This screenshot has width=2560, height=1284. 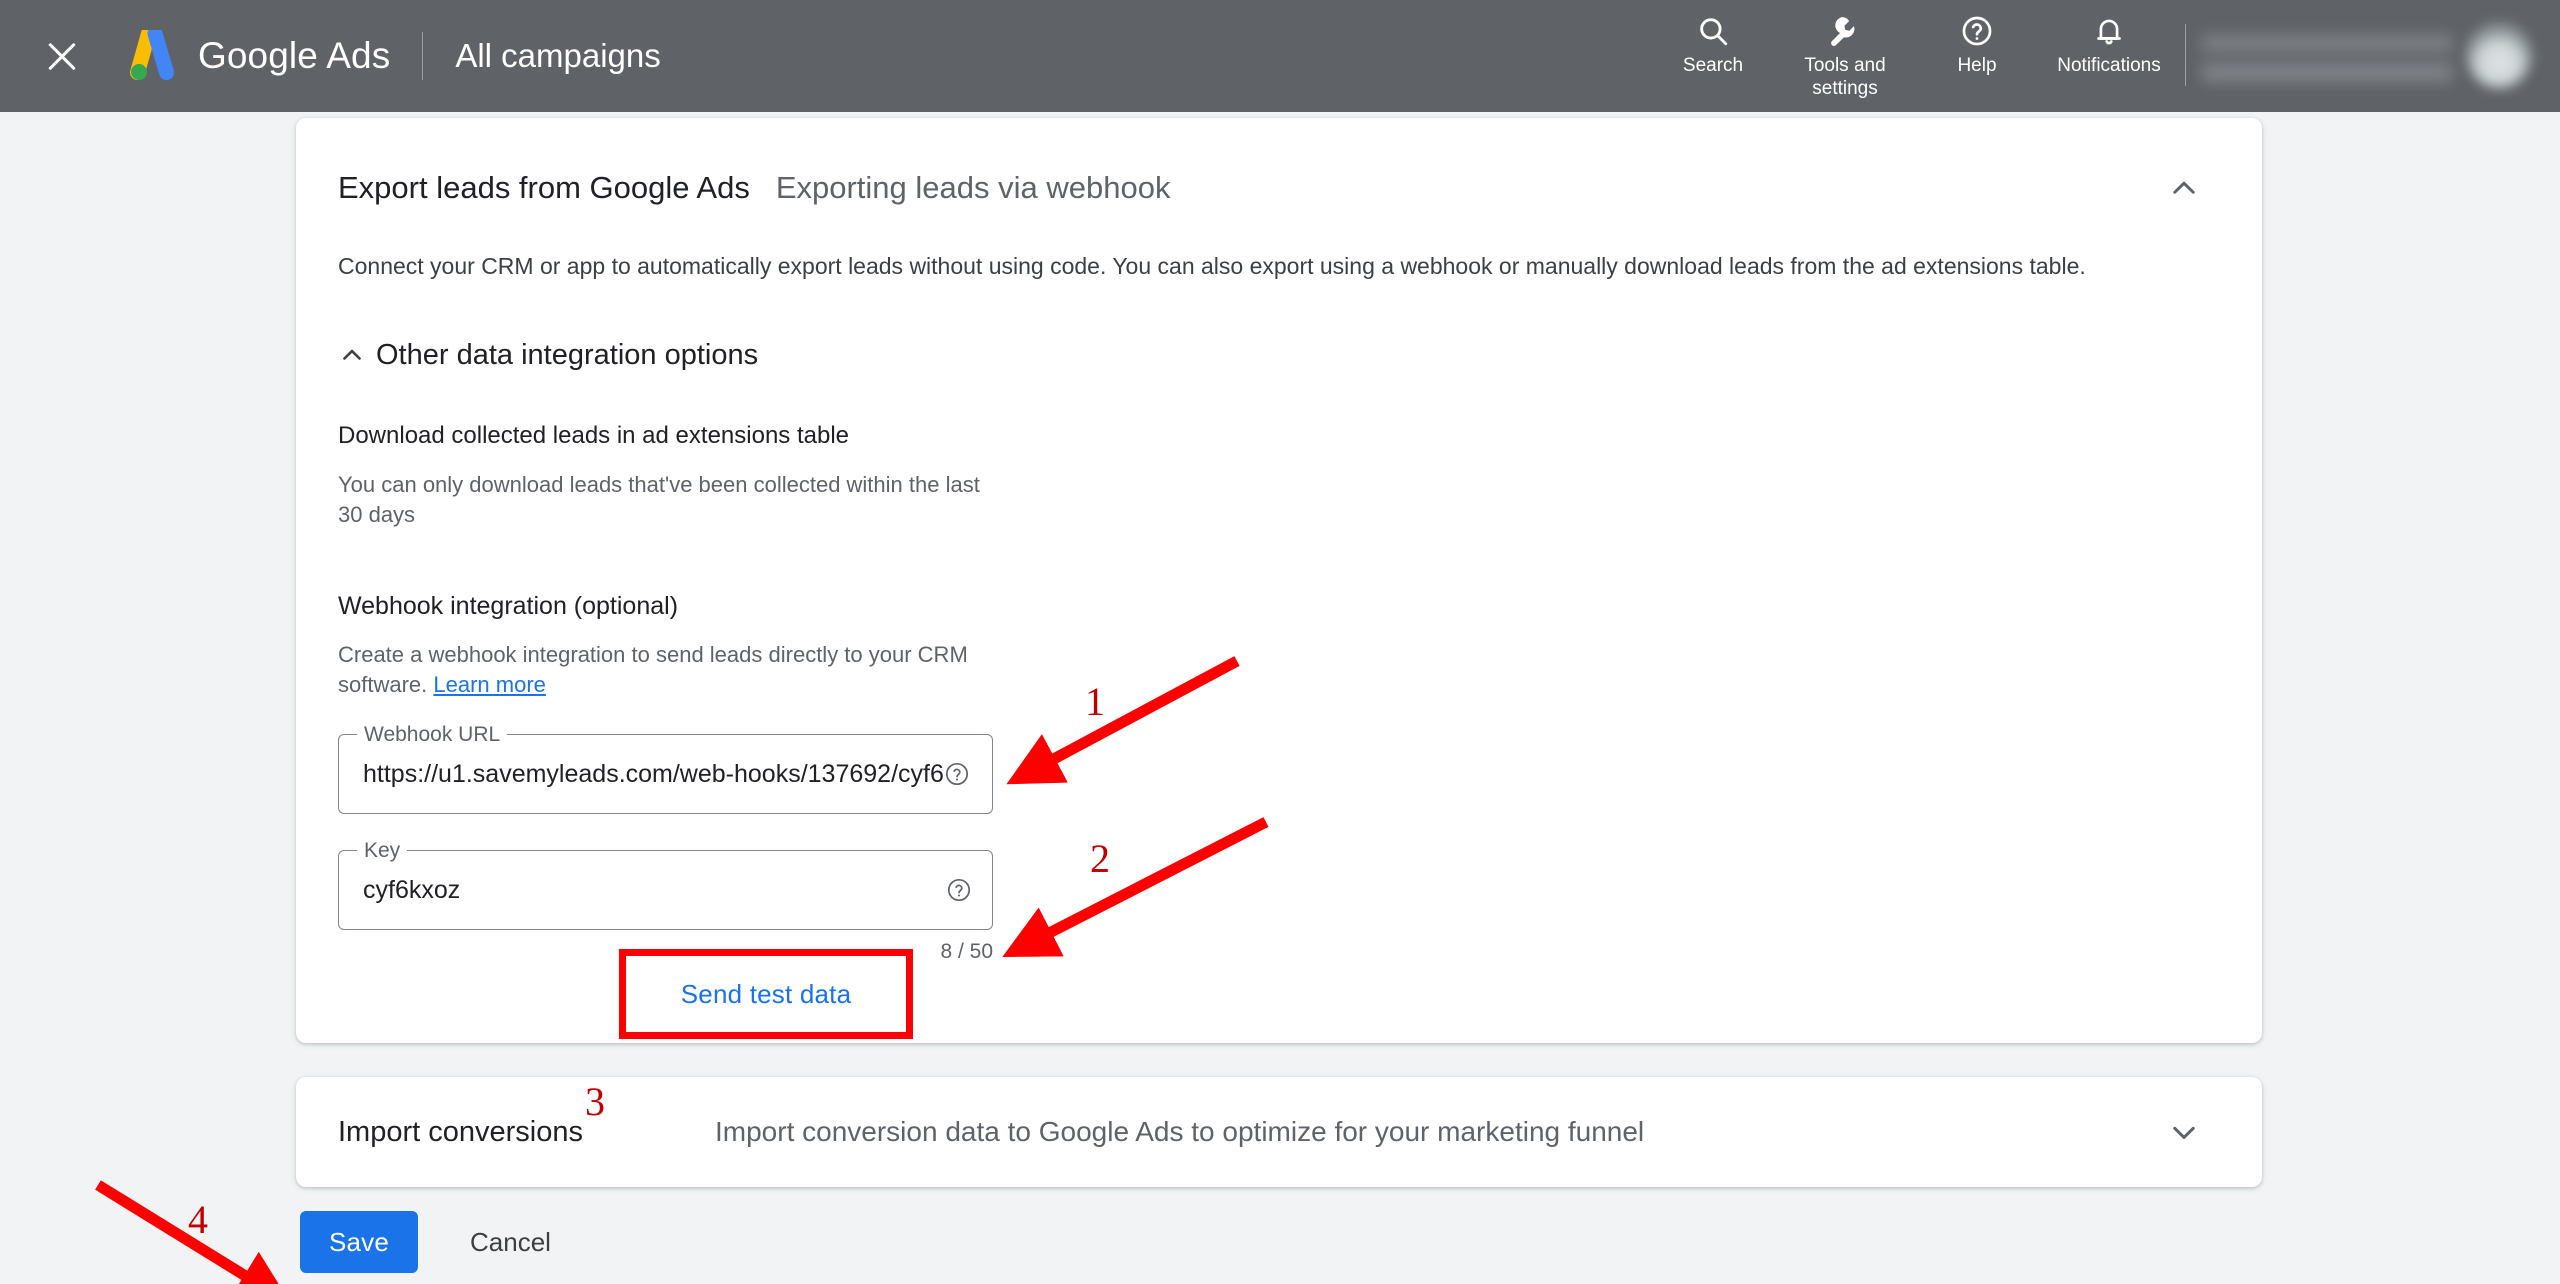 What do you see at coordinates (544, 187) in the screenshot?
I see `export-card-title: Export leads from Google Ads` at bounding box center [544, 187].